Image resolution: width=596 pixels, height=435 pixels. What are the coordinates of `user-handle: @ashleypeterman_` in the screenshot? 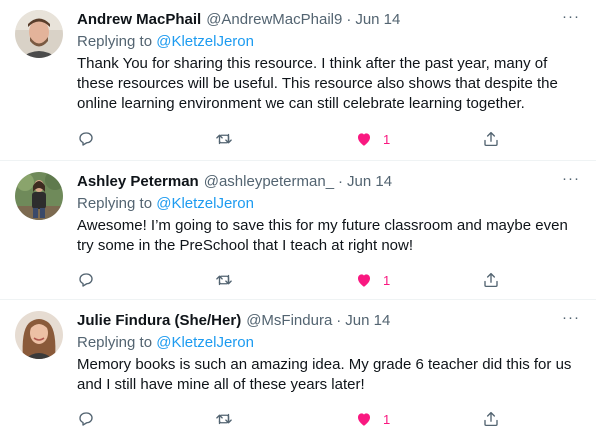 It's located at (269, 182).